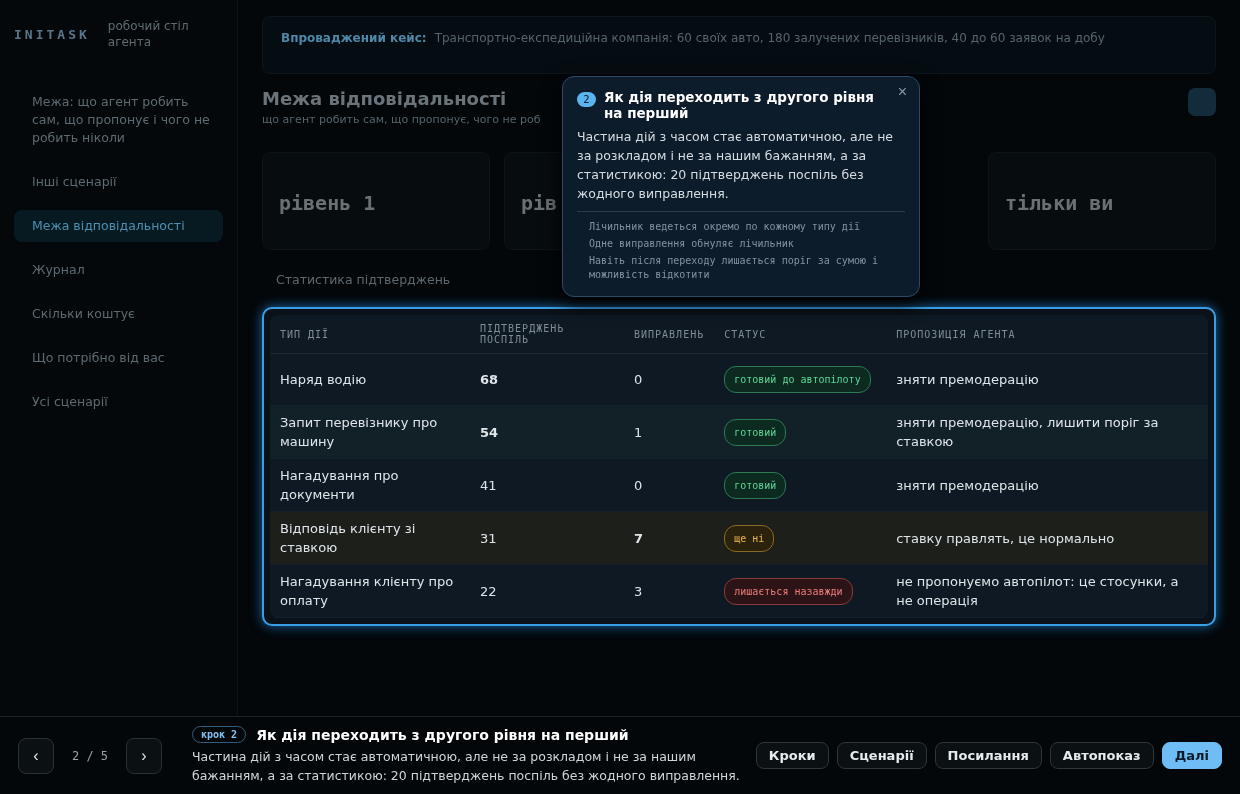 The image size is (1240, 794). I want to click on table-cell: 7, so click(669, 538).